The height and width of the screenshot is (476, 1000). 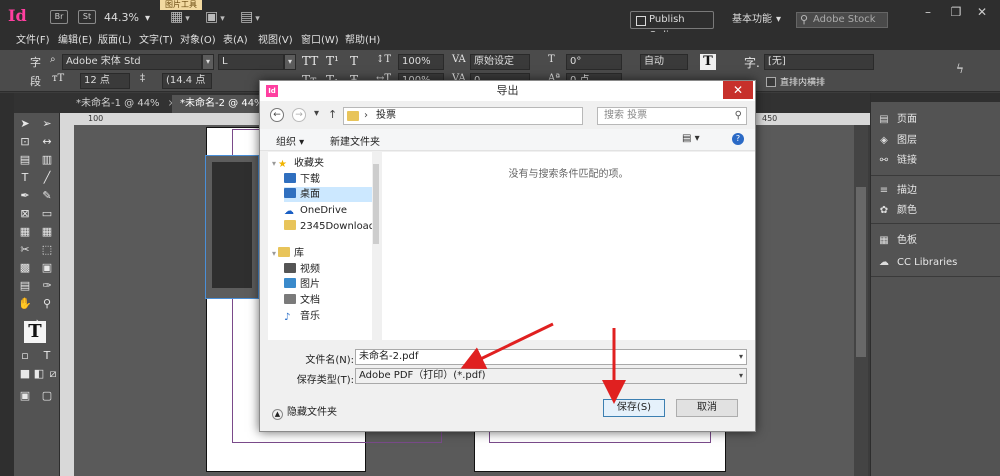 I want to click on tree-item-documents: 文档, so click(x=330, y=300).